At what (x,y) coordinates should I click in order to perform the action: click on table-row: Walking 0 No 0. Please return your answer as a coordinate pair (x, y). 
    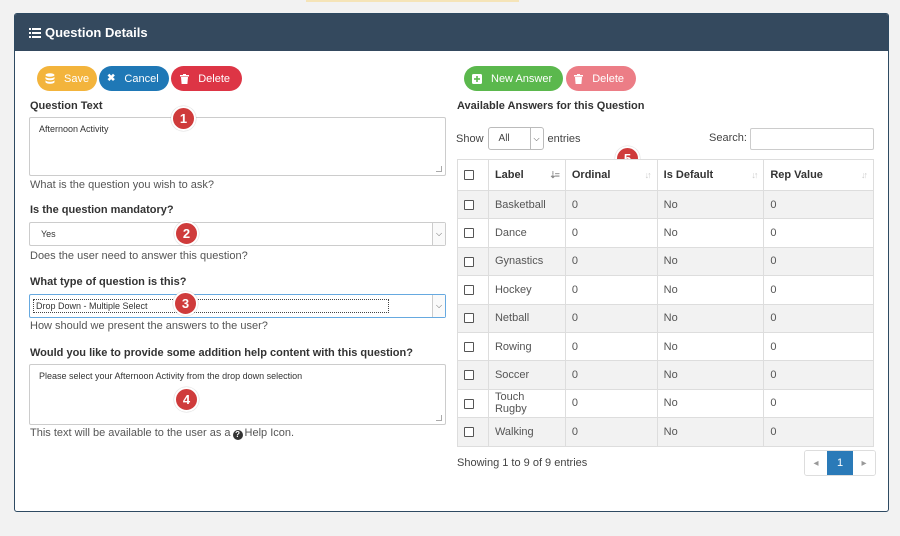
    Looking at the image, I should click on (665, 432).